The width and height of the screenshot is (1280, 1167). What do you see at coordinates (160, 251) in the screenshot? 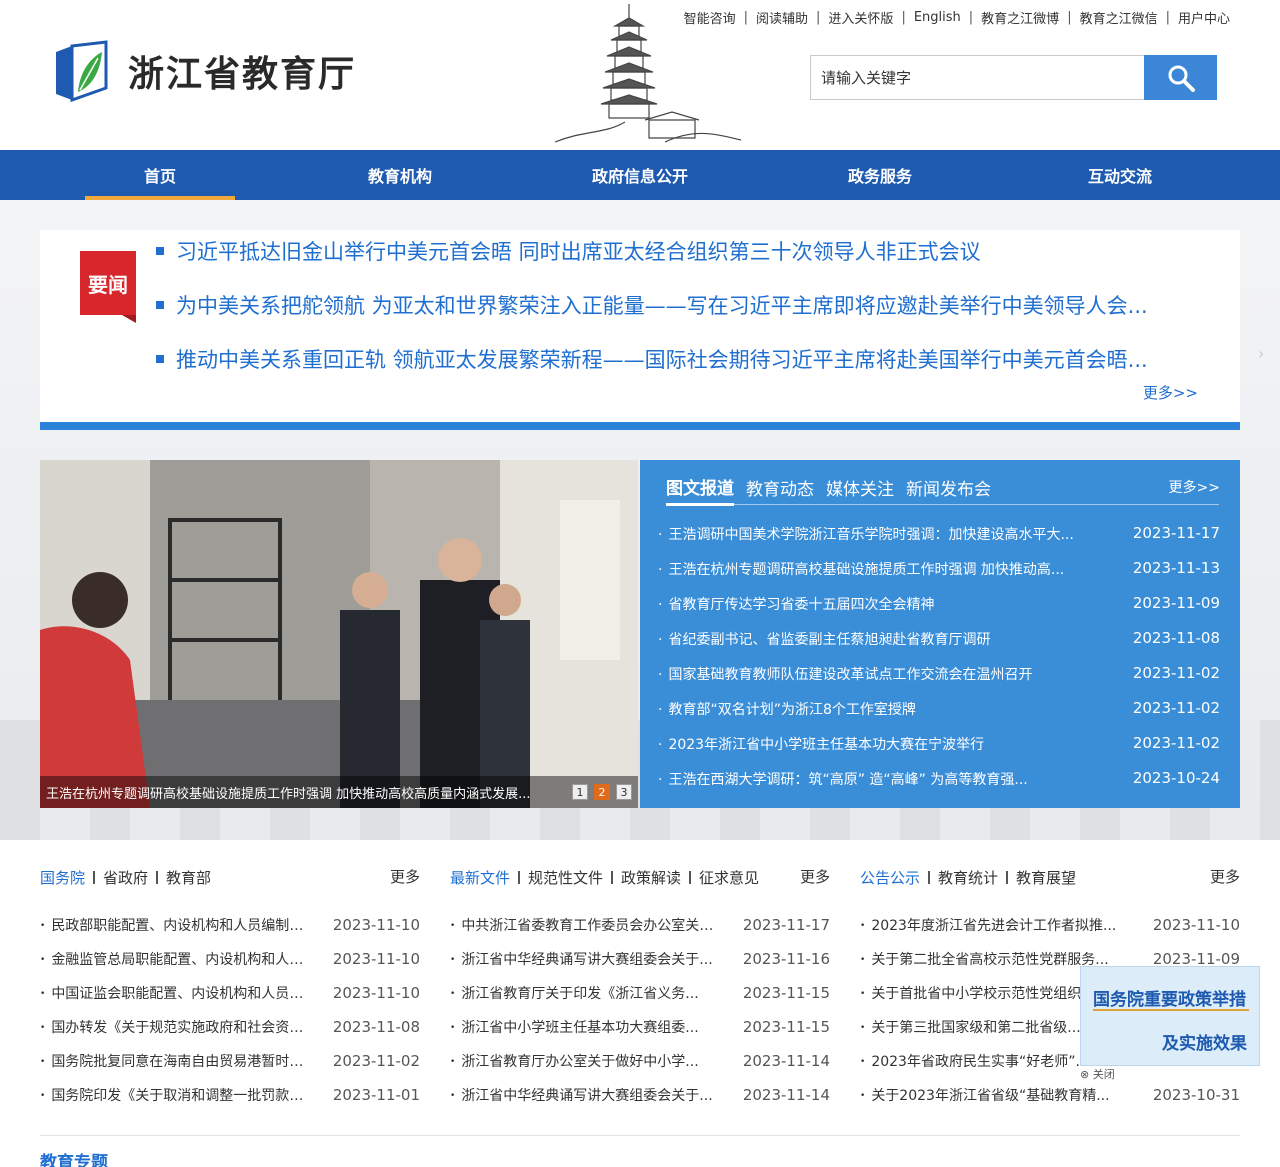
I see `bullet-square-icon` at bounding box center [160, 251].